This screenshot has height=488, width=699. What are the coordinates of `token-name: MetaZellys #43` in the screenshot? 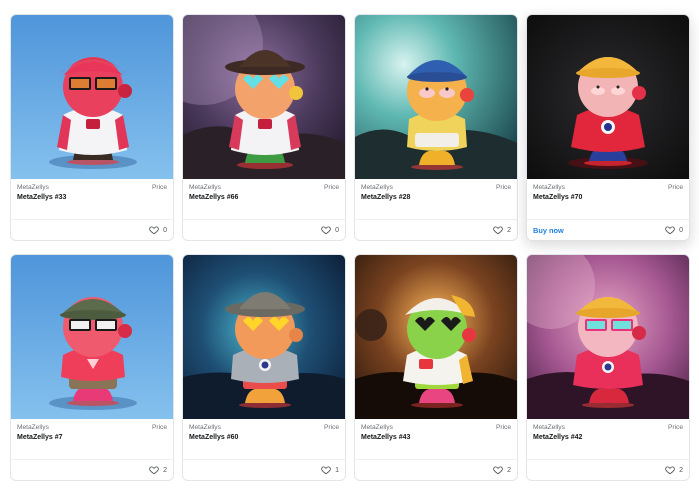 It's located at (385, 437).